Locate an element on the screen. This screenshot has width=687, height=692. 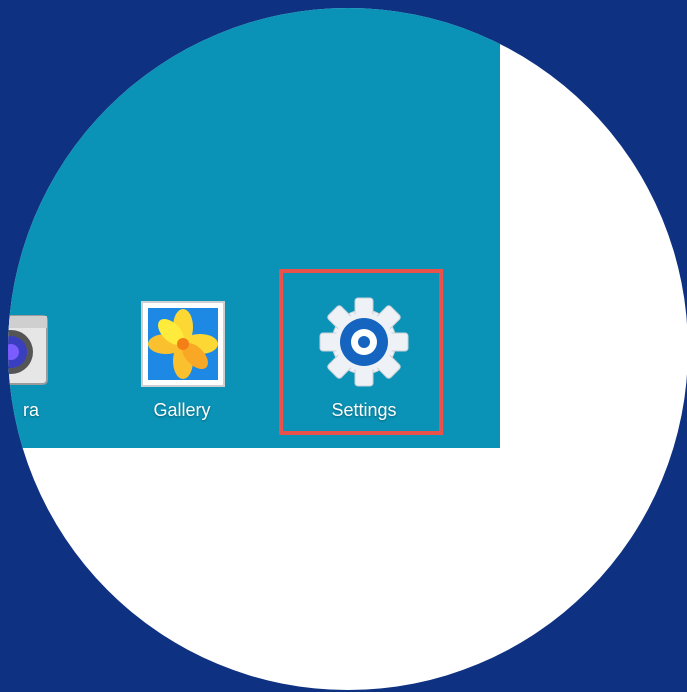
gallery-icon is located at coordinates (183, 344).